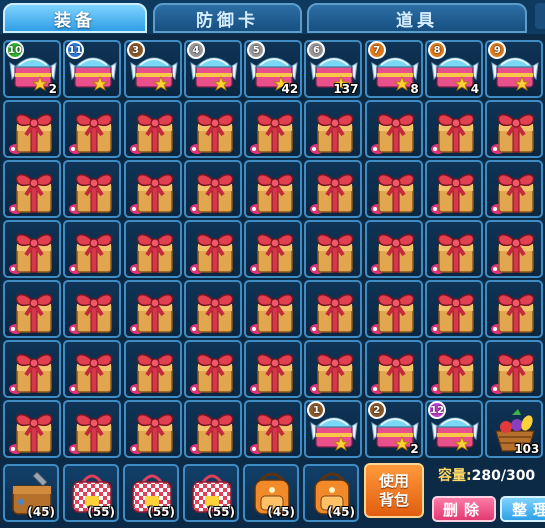 The width and height of the screenshot is (545, 528). I want to click on tab-defense-card: 防御卡, so click(227, 18).